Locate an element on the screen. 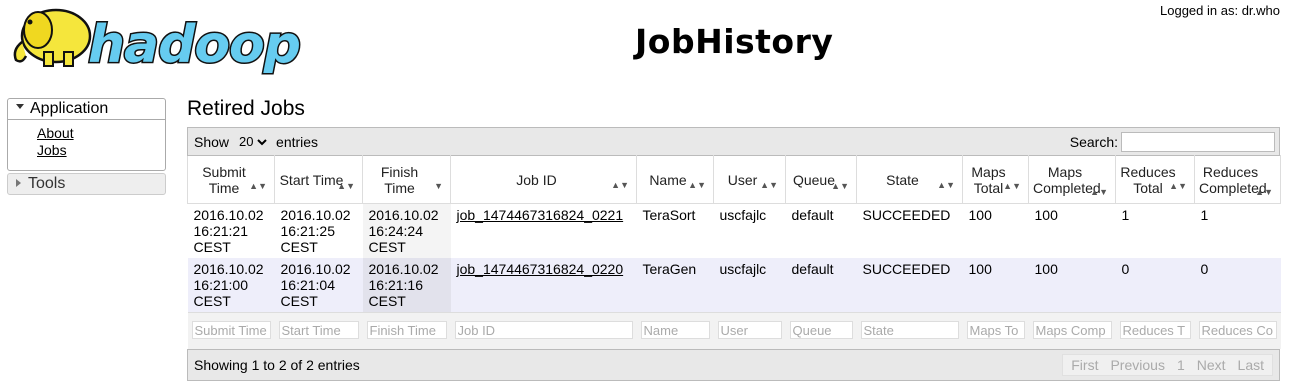 The height and width of the screenshot is (392, 1289). elephant-icon is located at coordinates (52, 37).